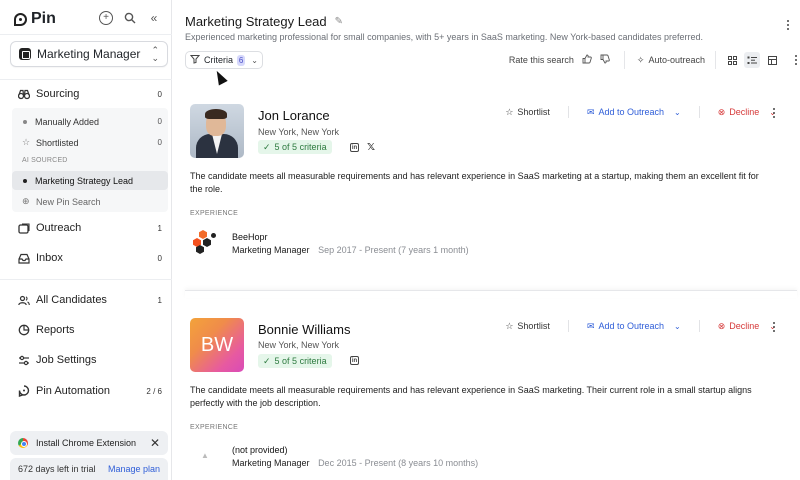 The image size is (800, 480). I want to click on sidebar-item-job-settings: Job Settings, so click(86, 360).